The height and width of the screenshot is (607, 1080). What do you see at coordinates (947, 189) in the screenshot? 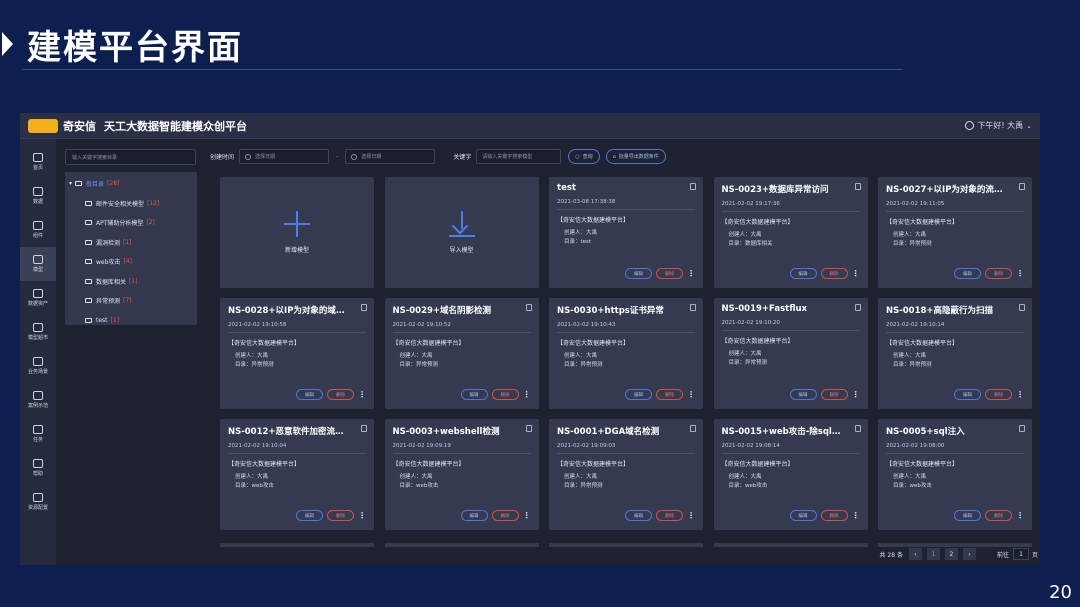
I see `model-title: NS-0027+以IP为对象的流量统计` at bounding box center [947, 189].